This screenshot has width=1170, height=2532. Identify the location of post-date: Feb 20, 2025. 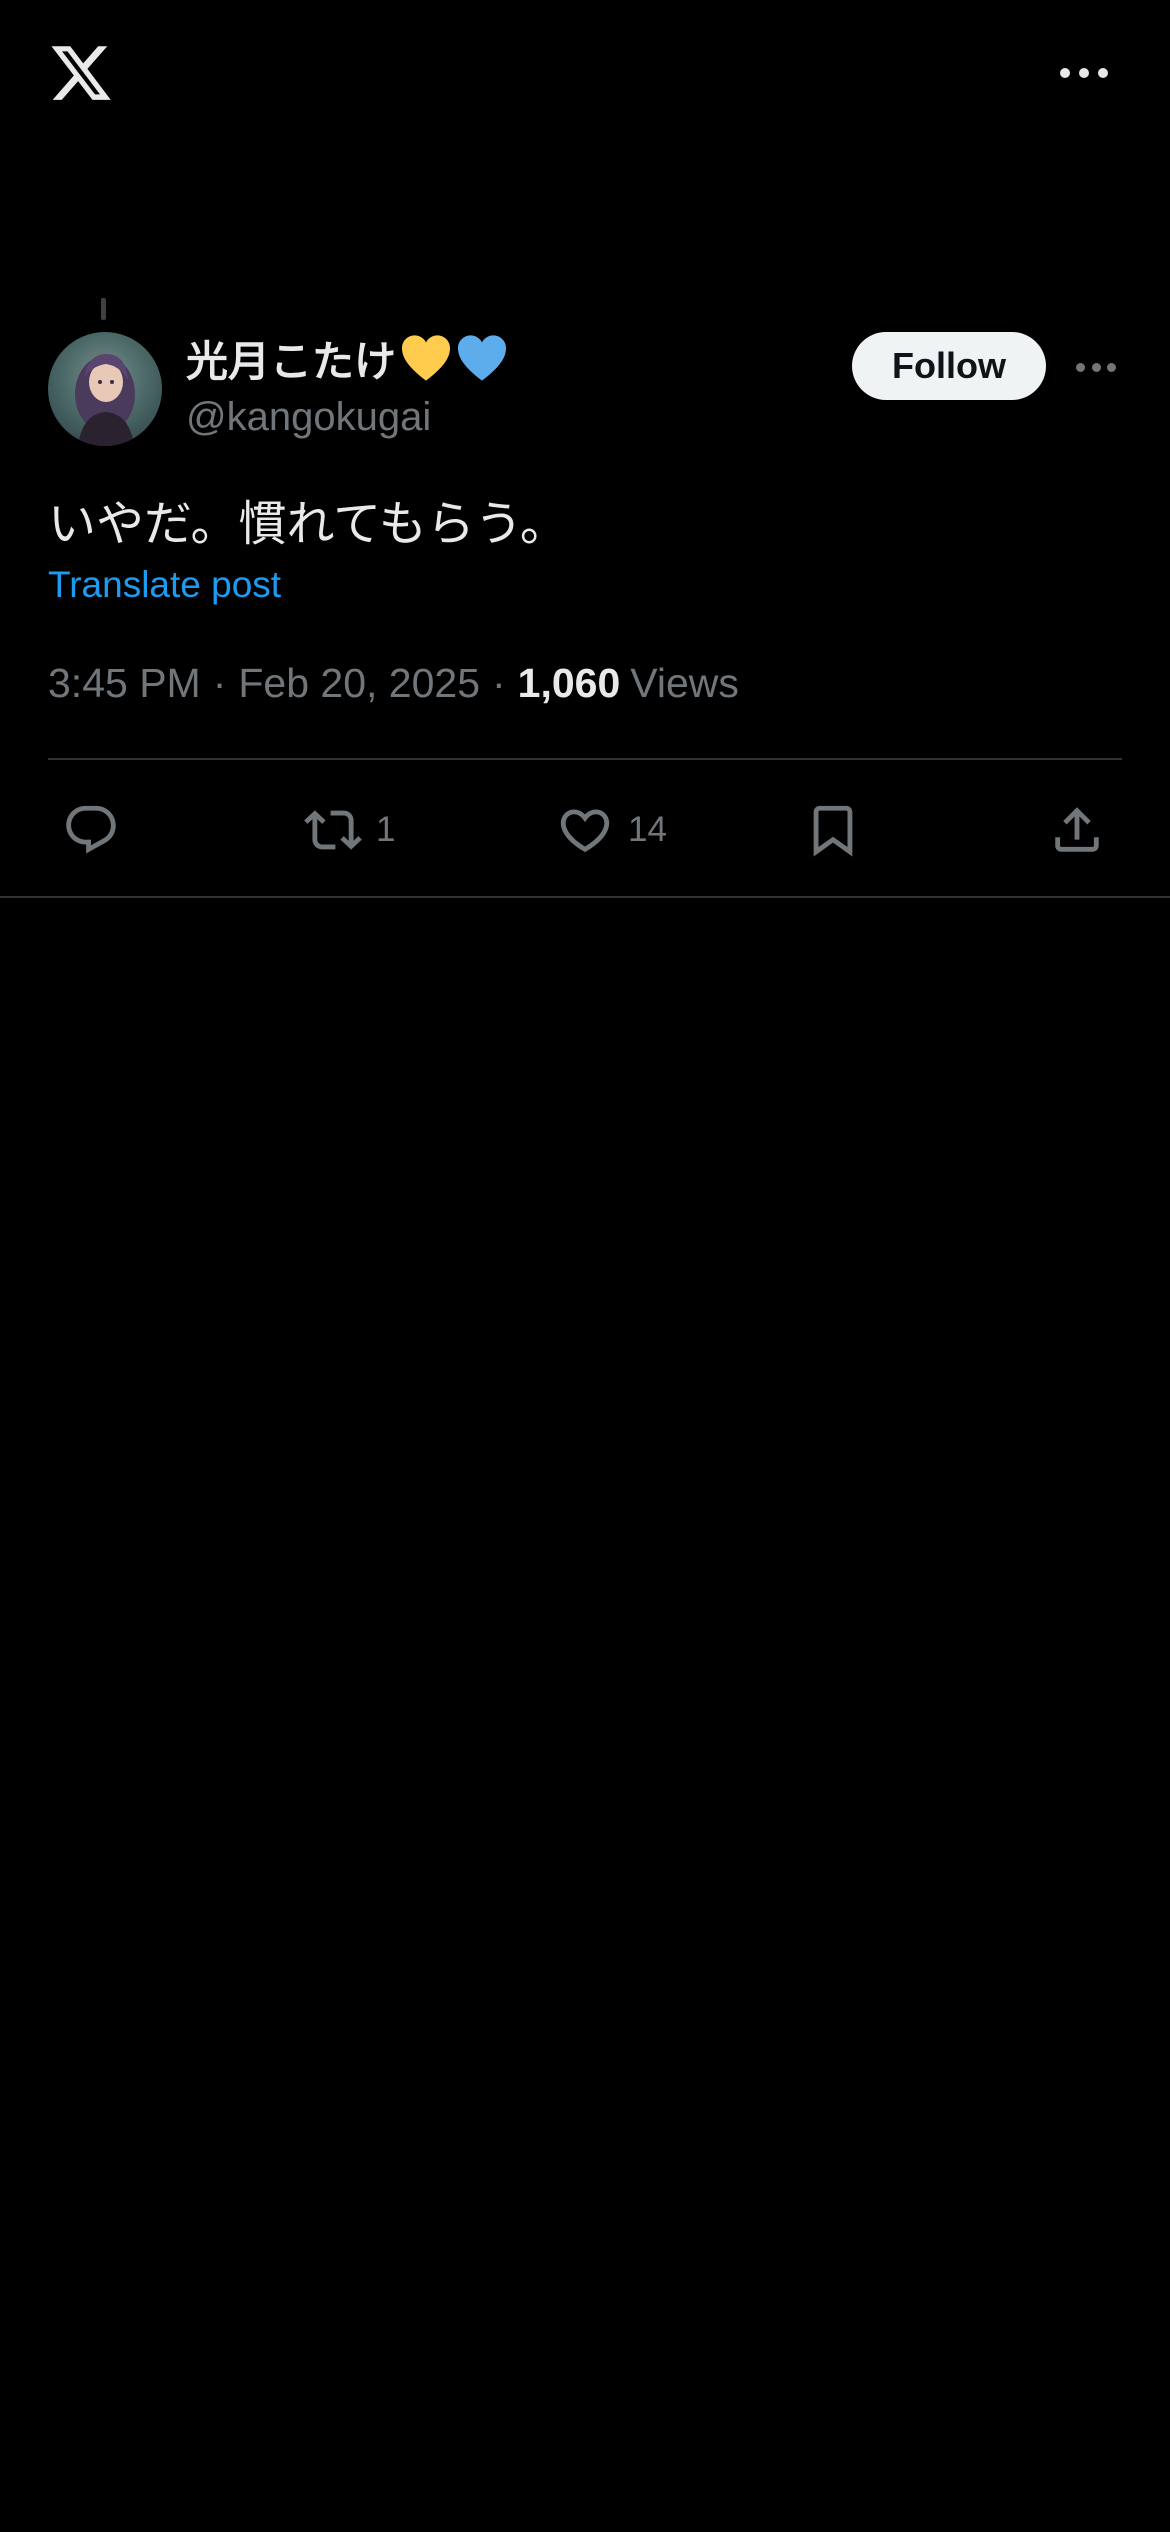
(359, 683).